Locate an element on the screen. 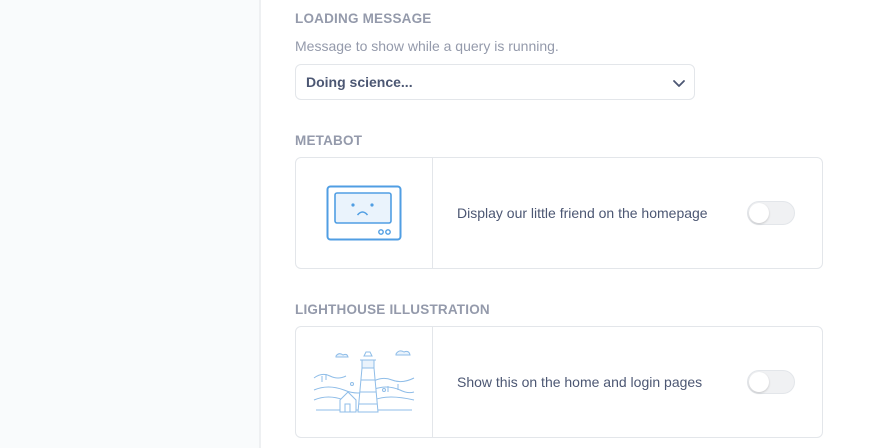 This screenshot has width=877, height=448. lighthouse-illustration-panel is located at coordinates (364, 382).